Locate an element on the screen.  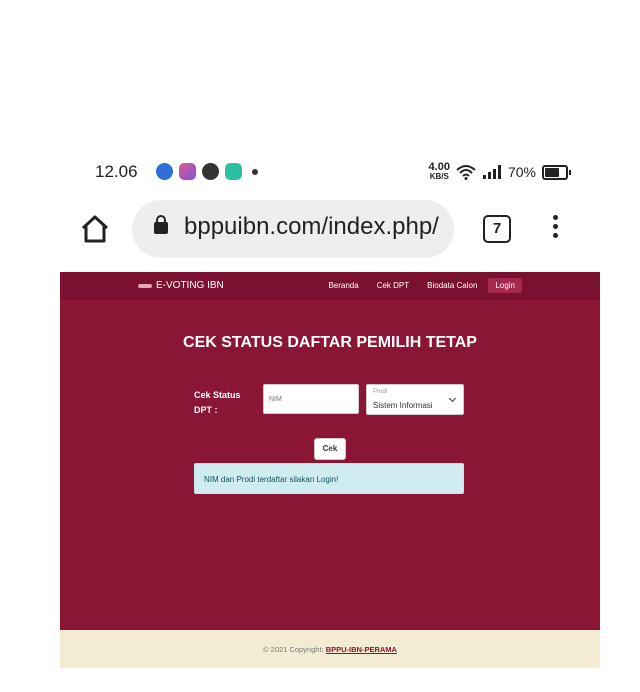
notification-icons is located at coordinates (207, 171).